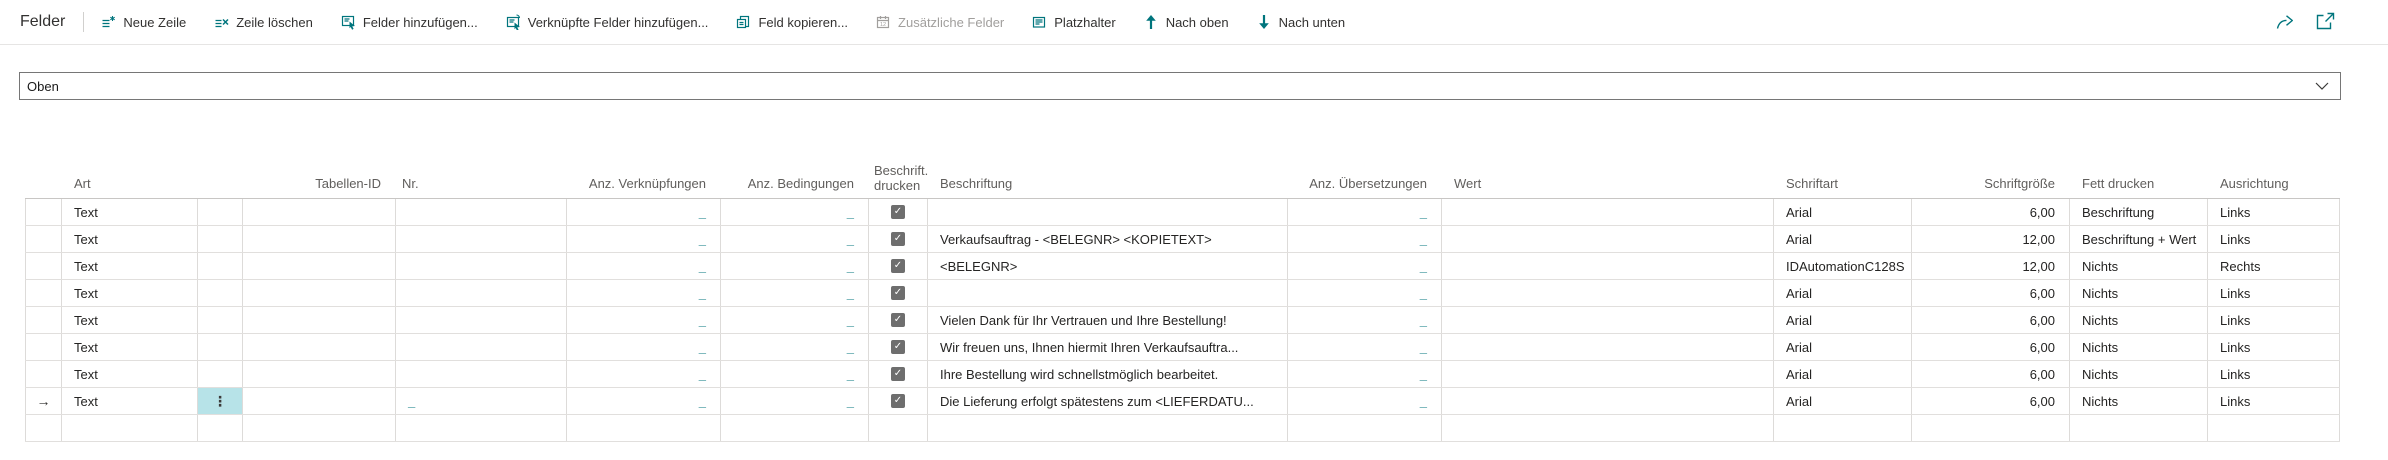 The height and width of the screenshot is (460, 2388). What do you see at coordinates (1608, 187) in the screenshot?
I see `column-header-wert: Wert` at bounding box center [1608, 187].